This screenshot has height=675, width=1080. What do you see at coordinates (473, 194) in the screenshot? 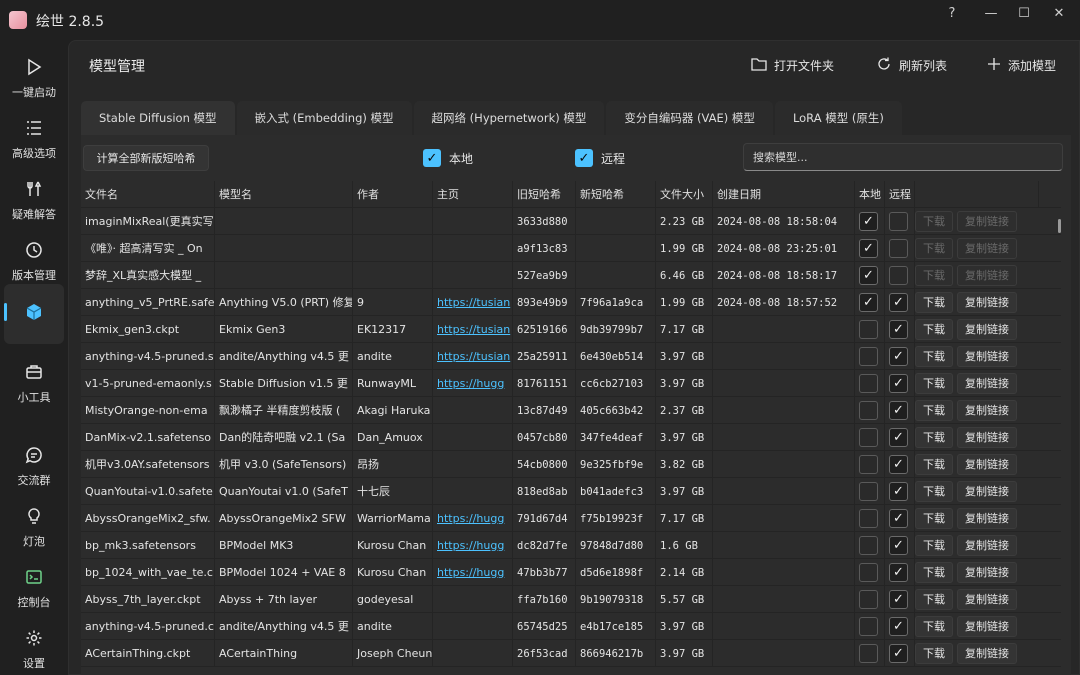
I see `column-header-homepage: 主页` at bounding box center [473, 194].